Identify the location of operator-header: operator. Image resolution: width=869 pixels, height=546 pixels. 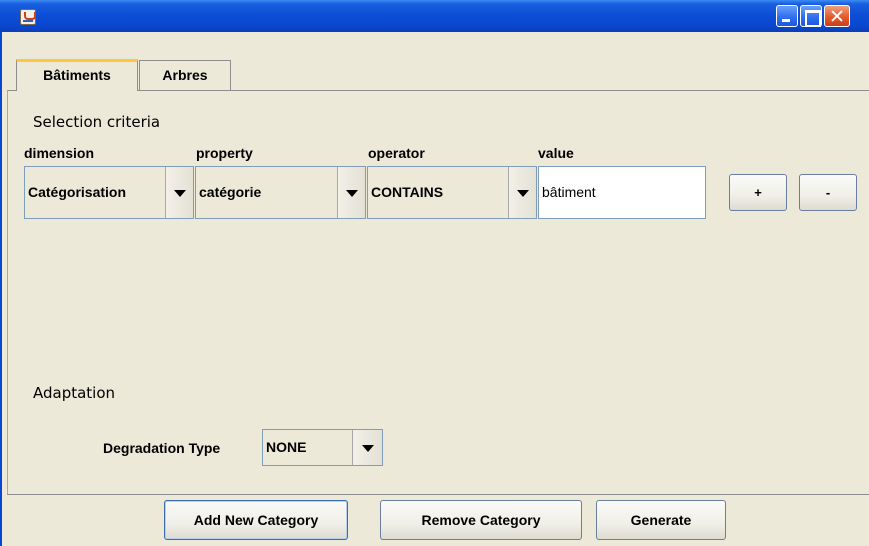
(396, 153).